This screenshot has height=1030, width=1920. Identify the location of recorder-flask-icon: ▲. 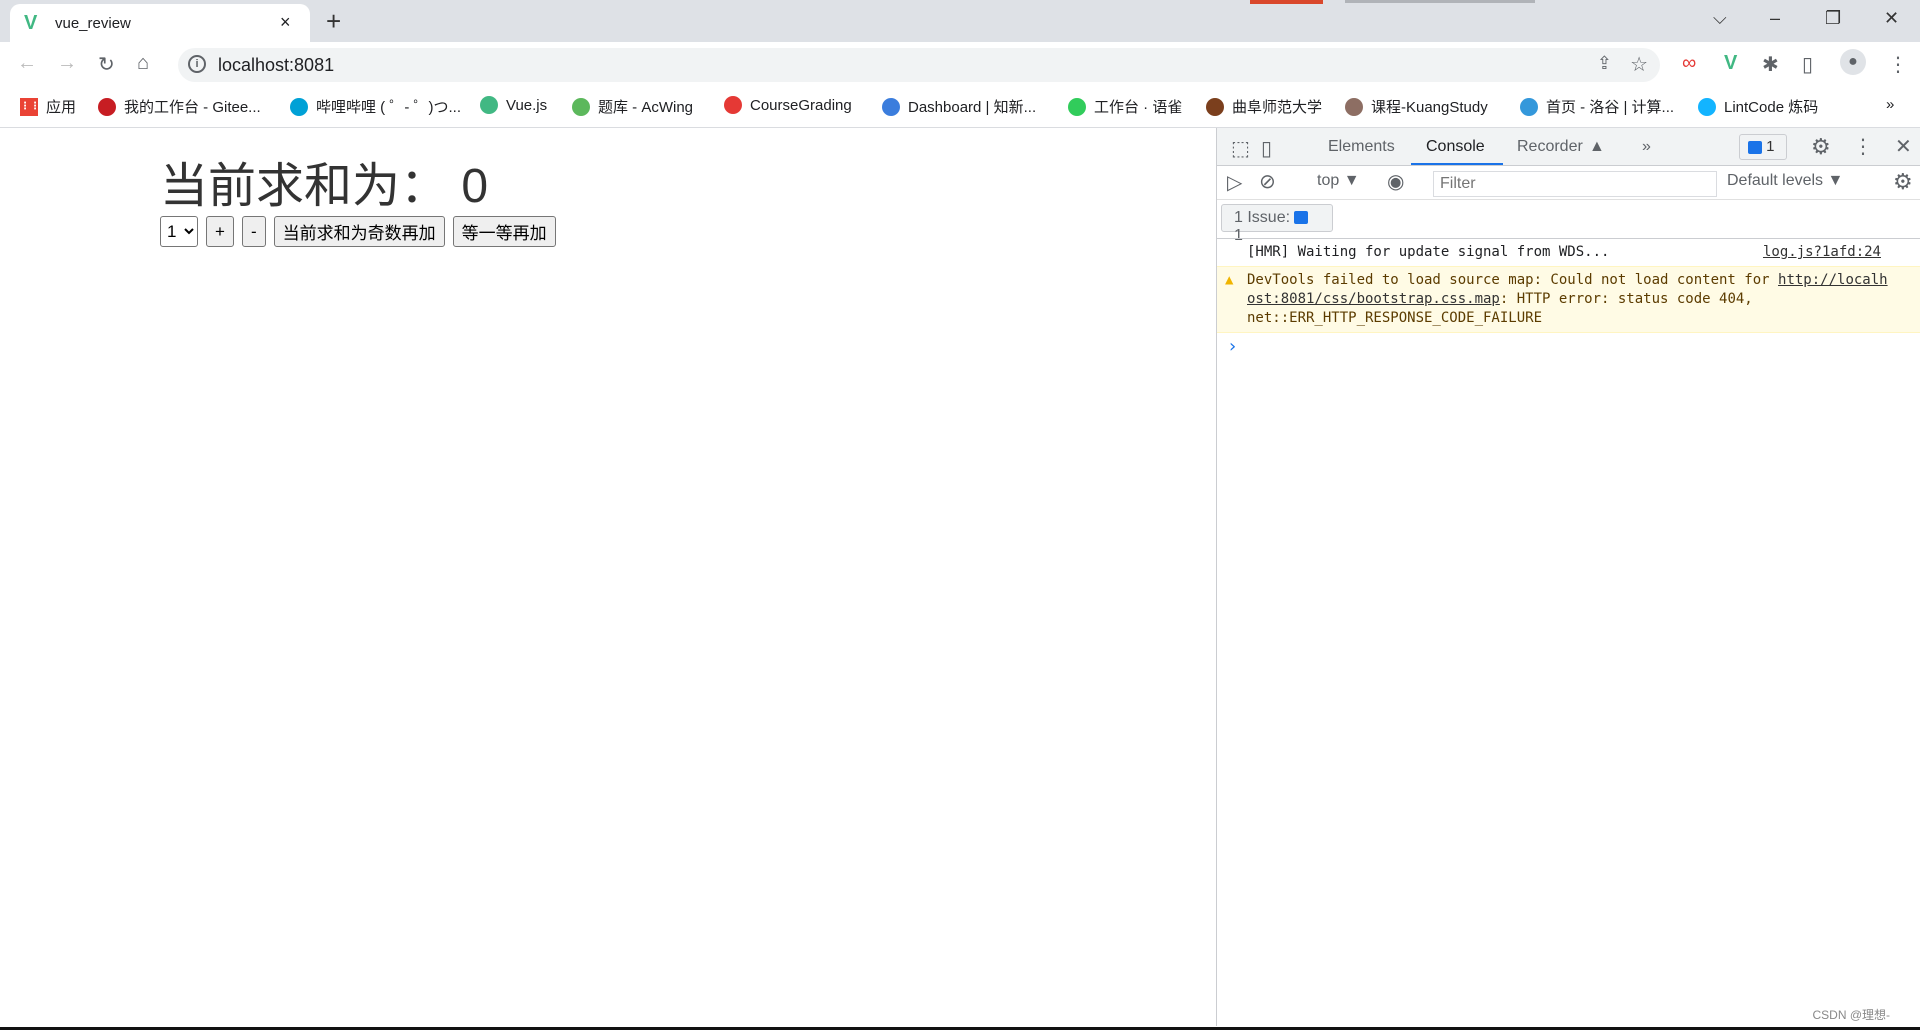
(1597, 146).